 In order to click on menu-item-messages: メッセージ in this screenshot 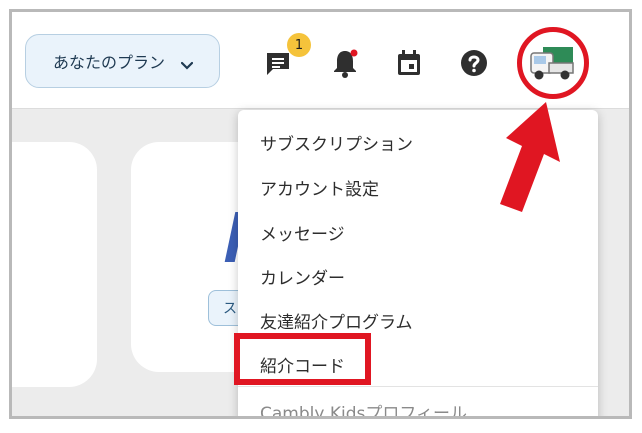, I will do `click(302, 232)`.